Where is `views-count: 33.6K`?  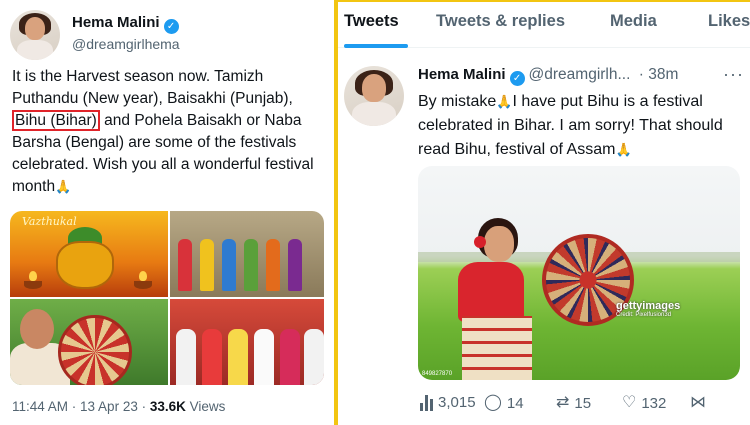
views-count: 33.6K is located at coordinates (167, 406).